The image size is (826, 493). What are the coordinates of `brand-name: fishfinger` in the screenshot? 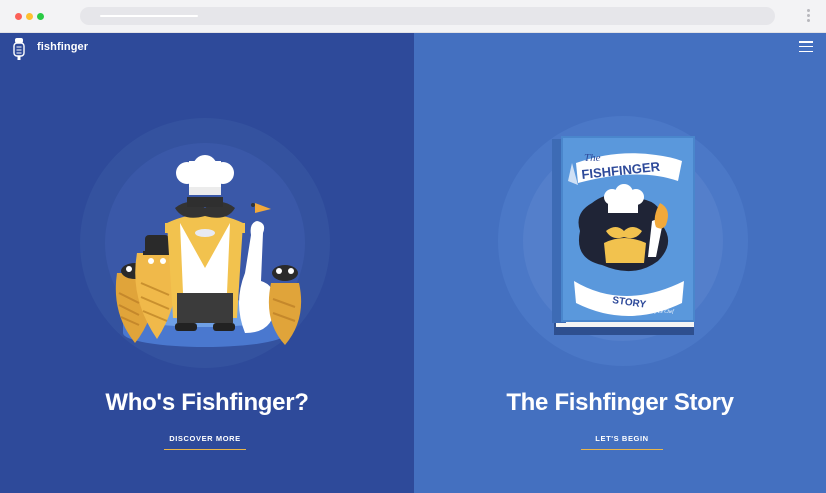 It's located at (63, 47).